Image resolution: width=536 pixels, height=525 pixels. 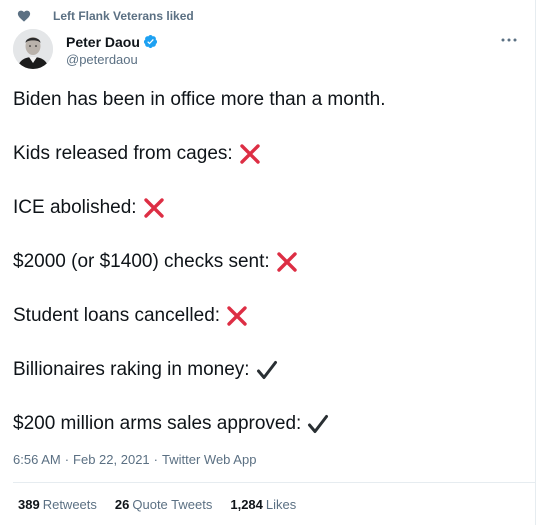 I want to click on tweet-meta: 6:56 AM · Feb 22, 2021 · Twitter Web App, so click(x=134, y=459).